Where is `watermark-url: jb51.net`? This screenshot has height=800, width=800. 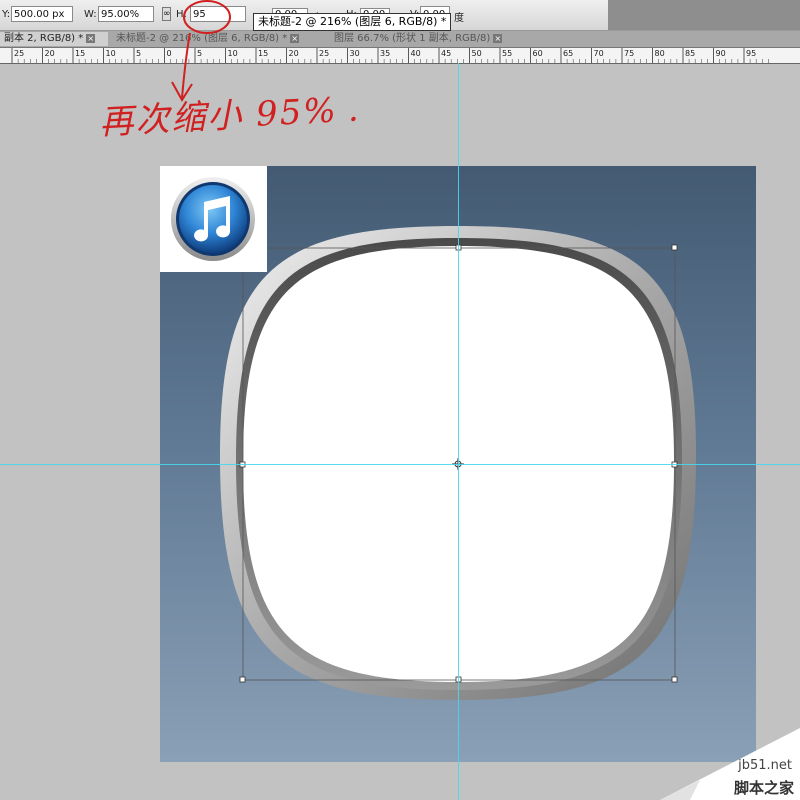
watermark-url: jb51.net is located at coordinates (765, 765).